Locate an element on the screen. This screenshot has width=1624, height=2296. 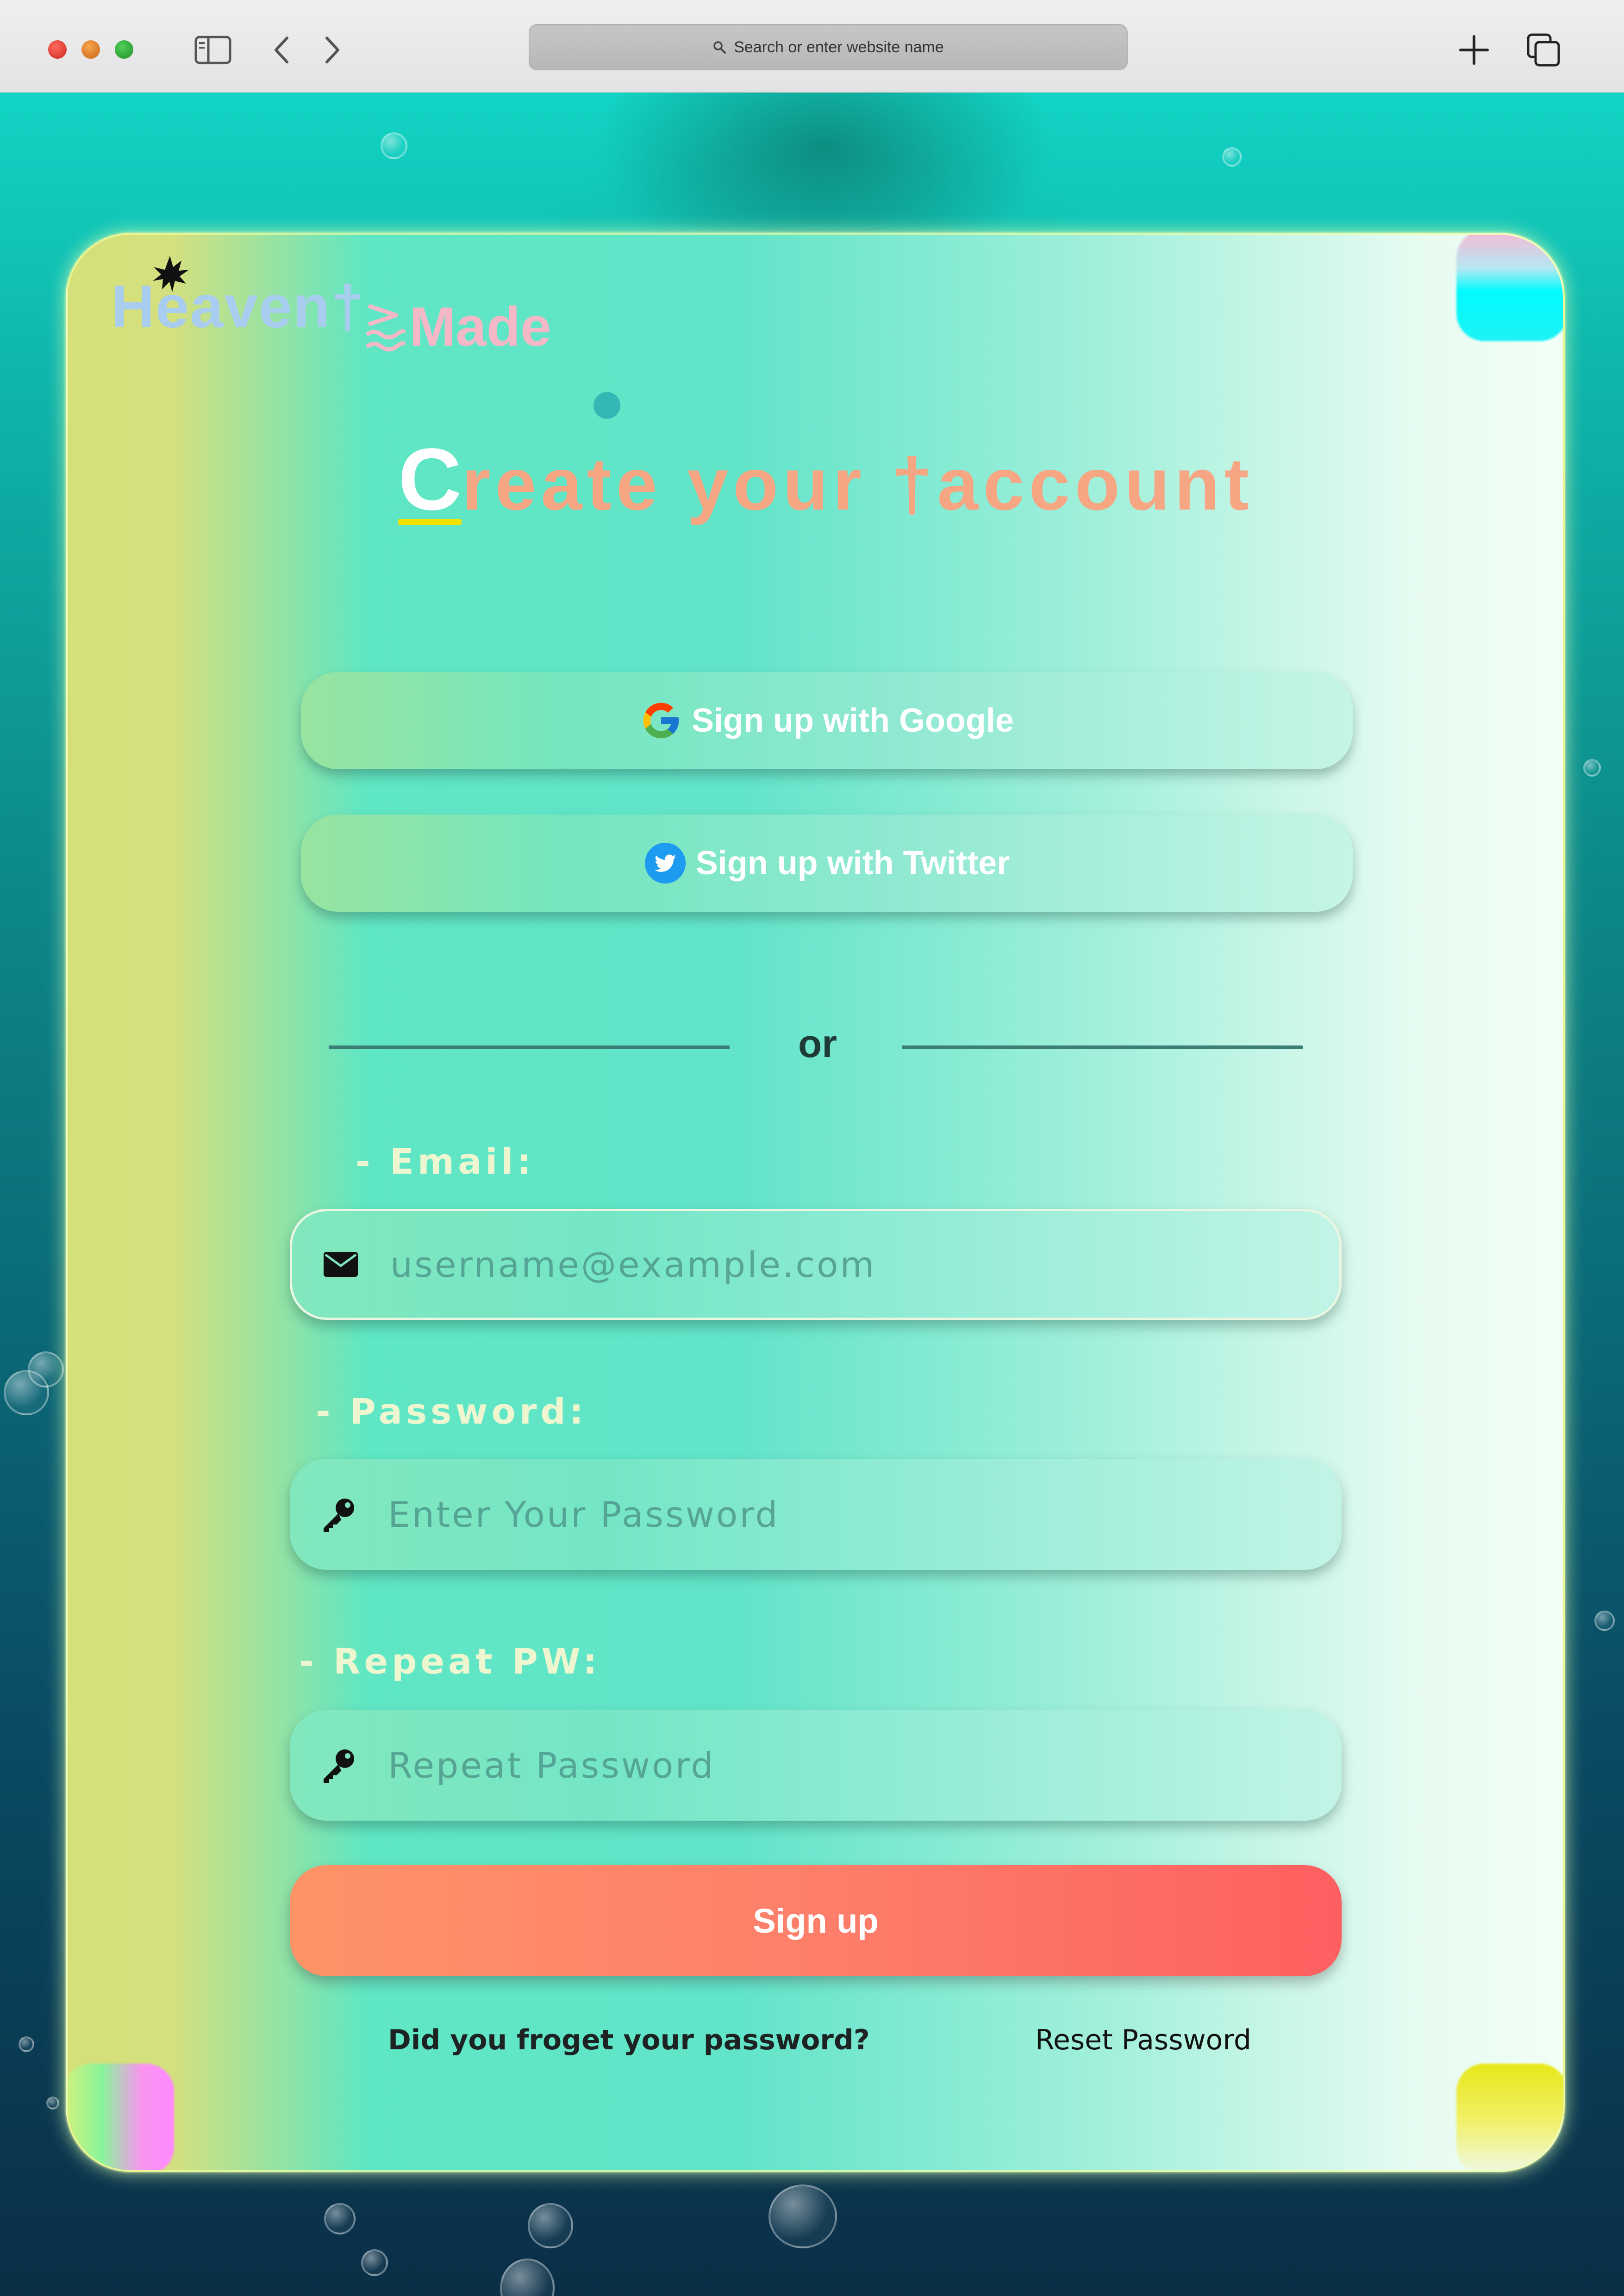
tabs-icon is located at coordinates (1543, 50).